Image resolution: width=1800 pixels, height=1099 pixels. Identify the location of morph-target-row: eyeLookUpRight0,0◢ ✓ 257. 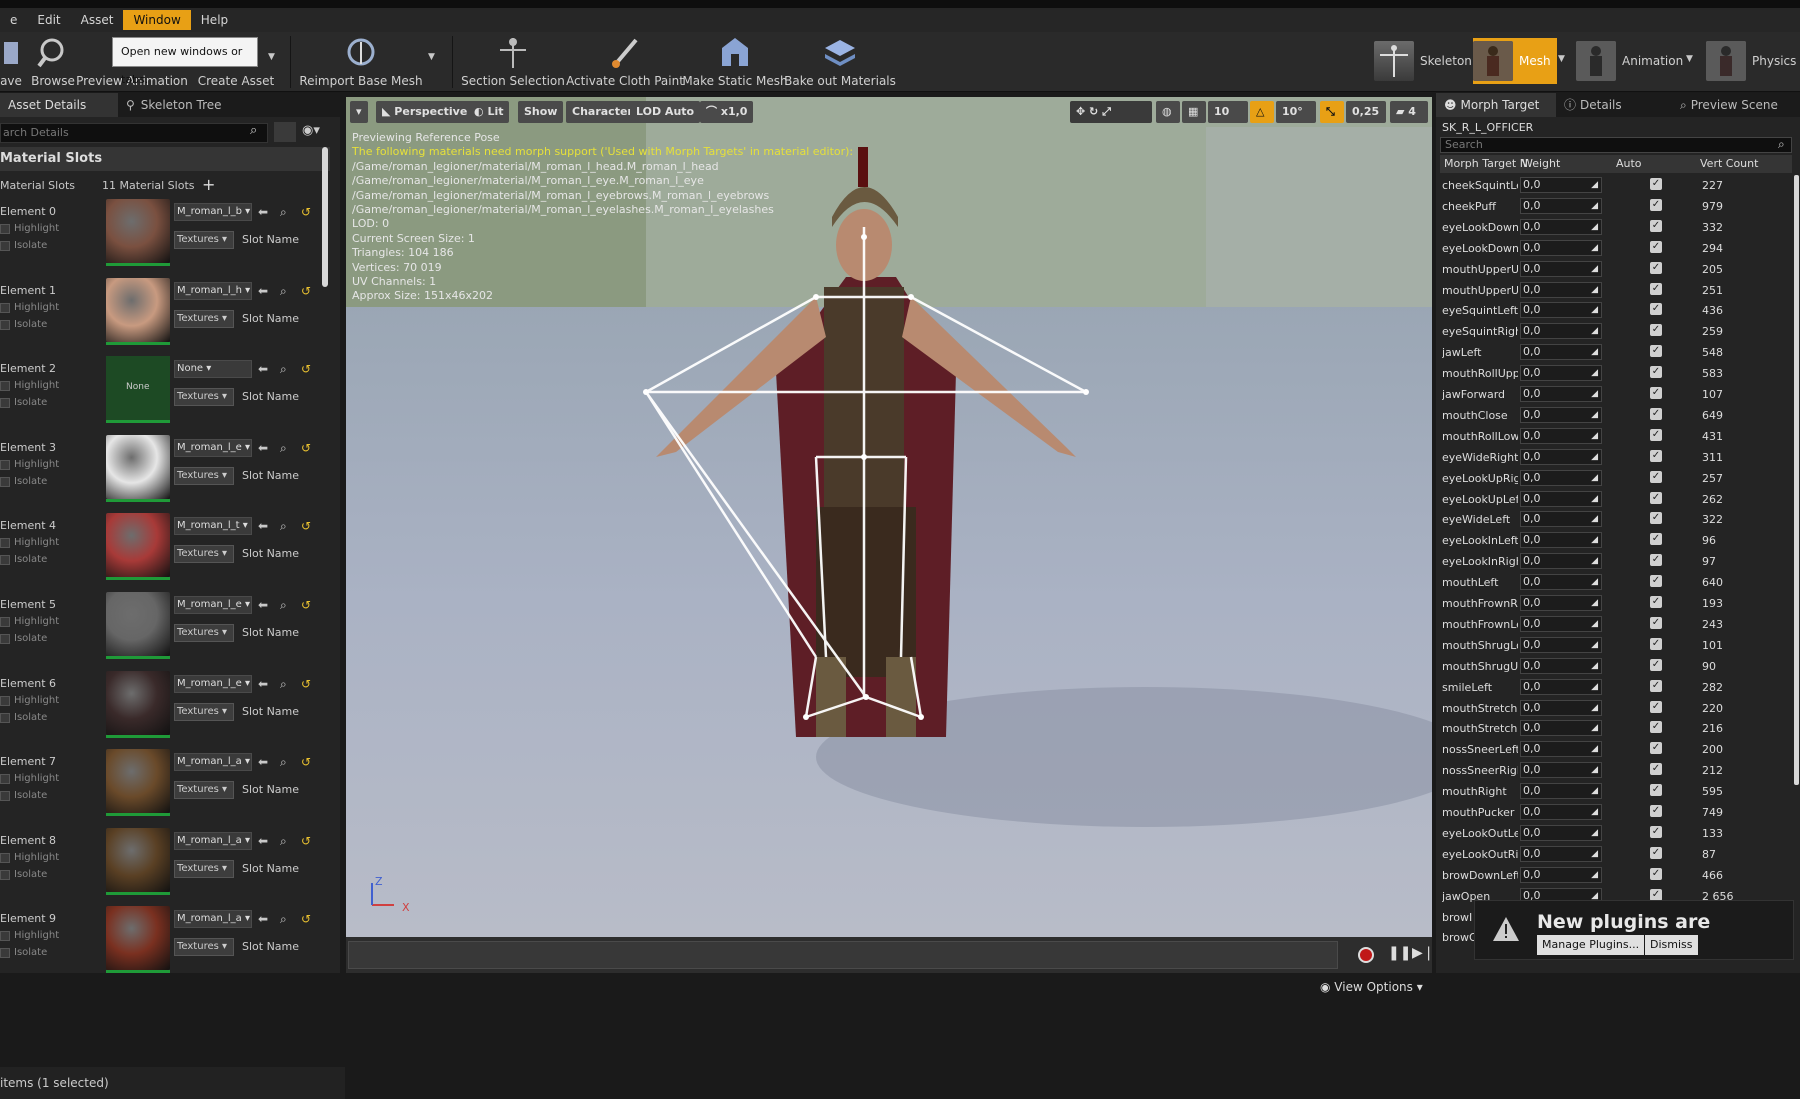
(1616, 478).